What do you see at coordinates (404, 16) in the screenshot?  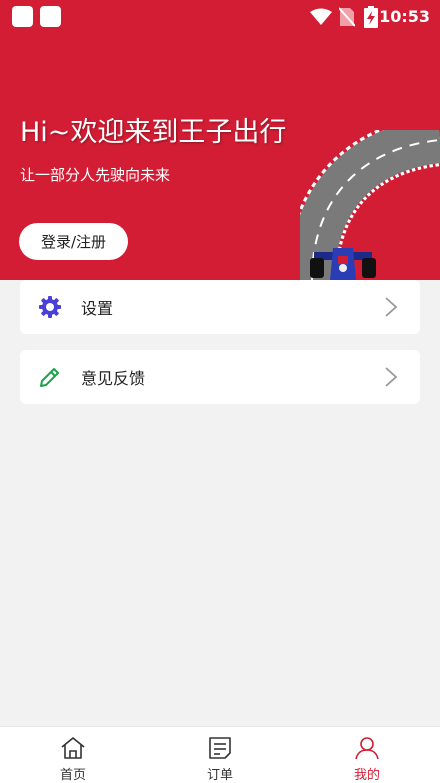 I see `status-time: 10:53` at bounding box center [404, 16].